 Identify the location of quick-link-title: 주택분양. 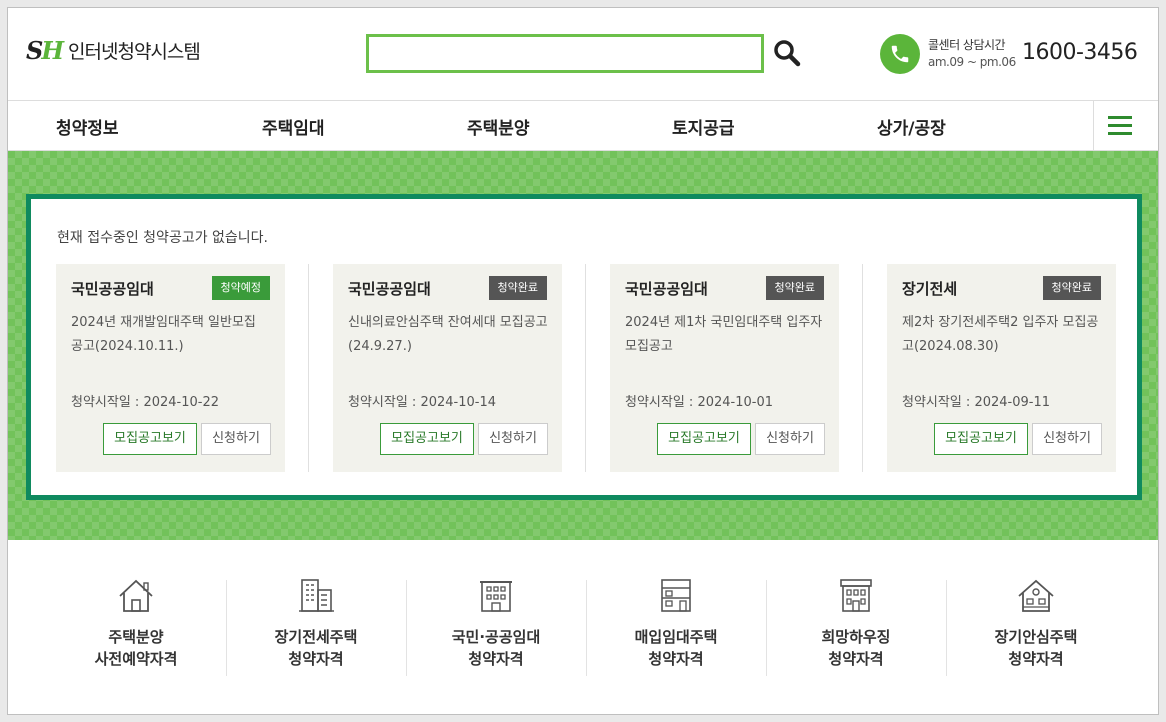
(136, 637).